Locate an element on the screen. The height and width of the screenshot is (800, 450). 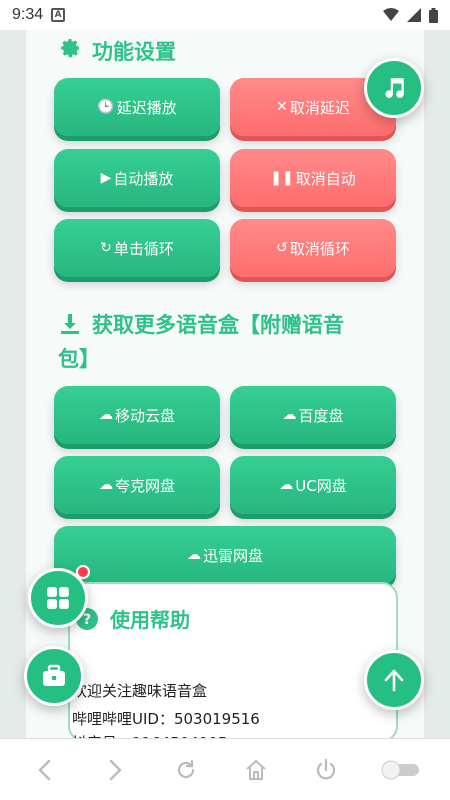
signal-icon is located at coordinates (414, 15).